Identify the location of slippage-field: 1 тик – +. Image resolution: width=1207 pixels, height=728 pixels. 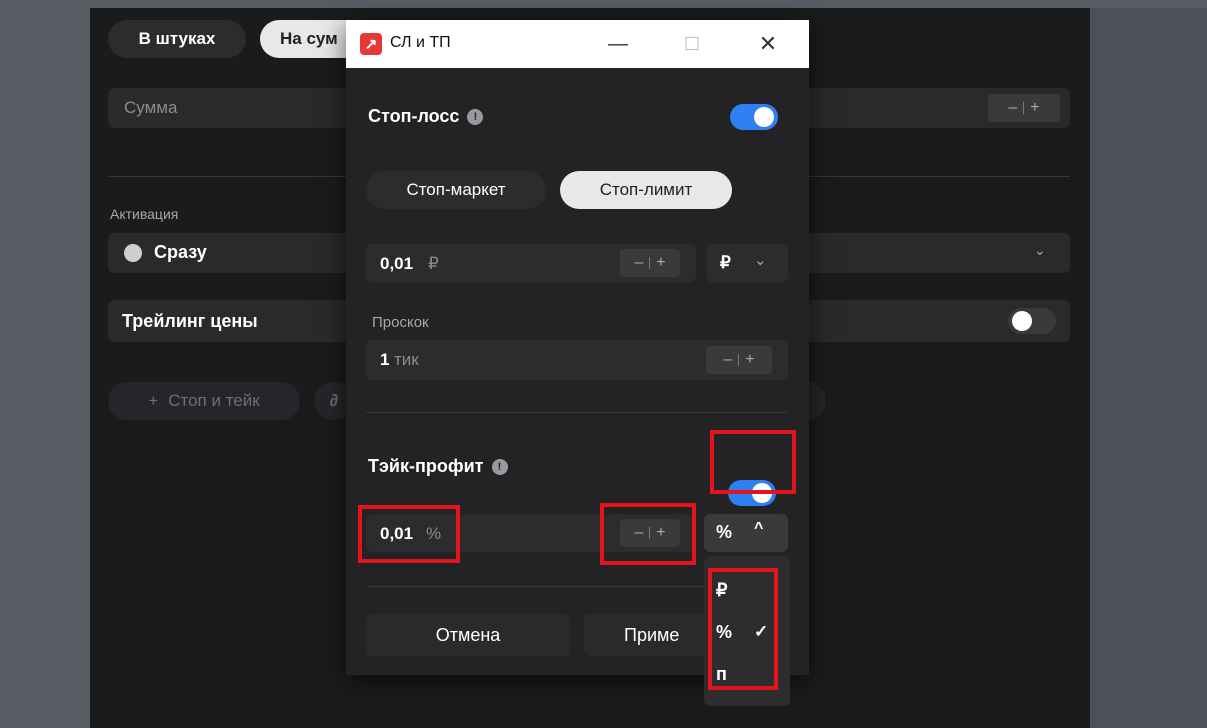
(577, 360).